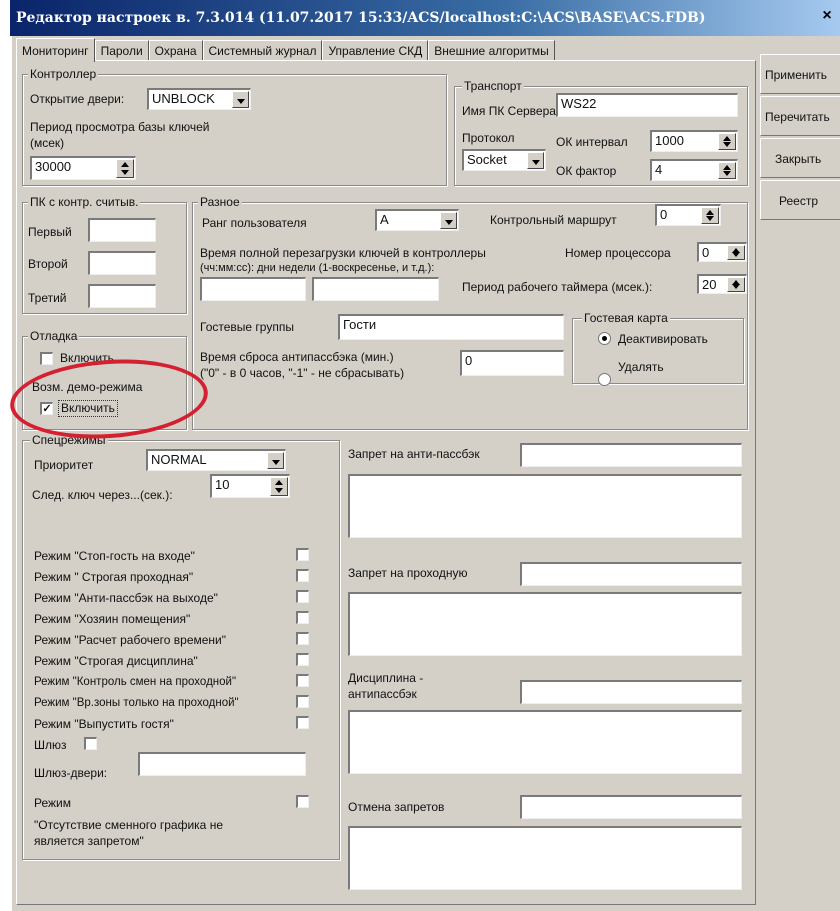 This screenshot has height=911, width=840. I want to click on ok-interval-stepper: 1000, so click(694, 141).